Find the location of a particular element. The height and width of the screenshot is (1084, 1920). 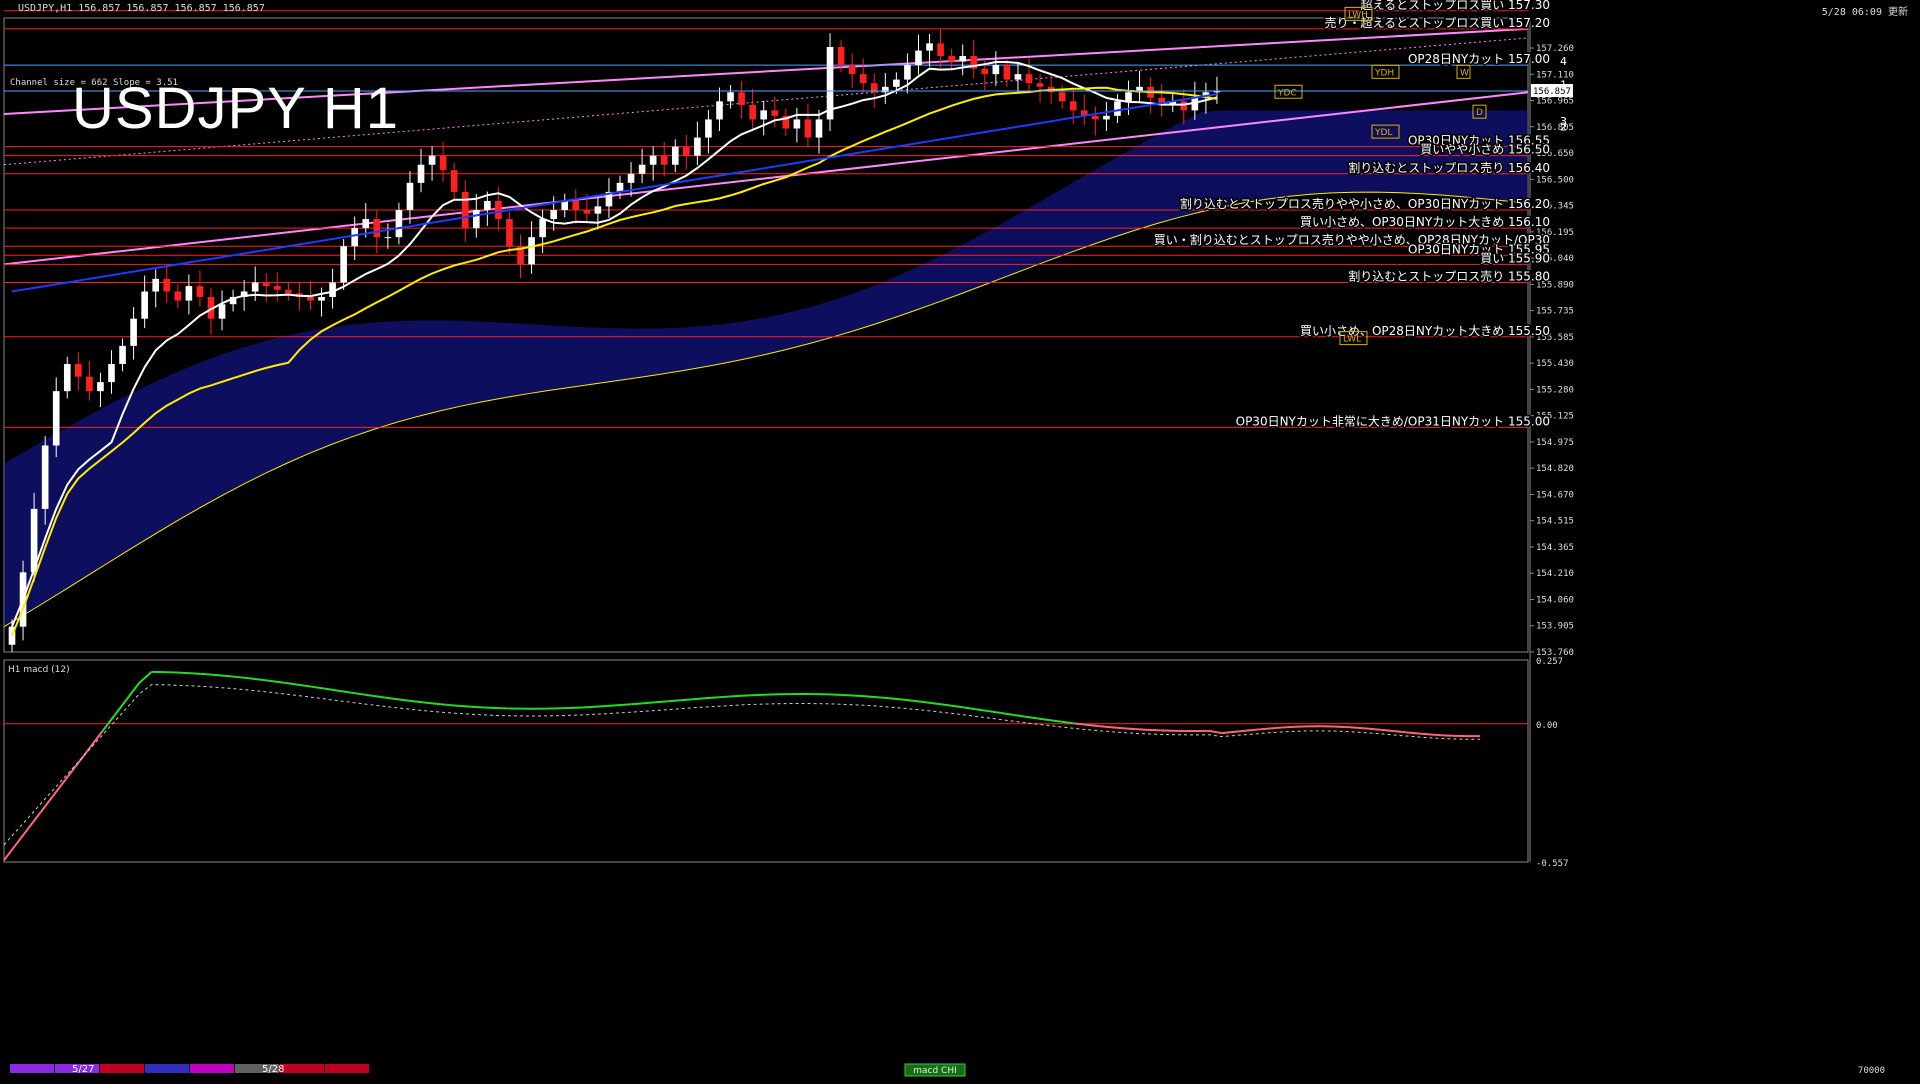

level-label: 買い小さめ、OP30日NYカット大きめ 156.10 is located at coordinates (1425, 222).